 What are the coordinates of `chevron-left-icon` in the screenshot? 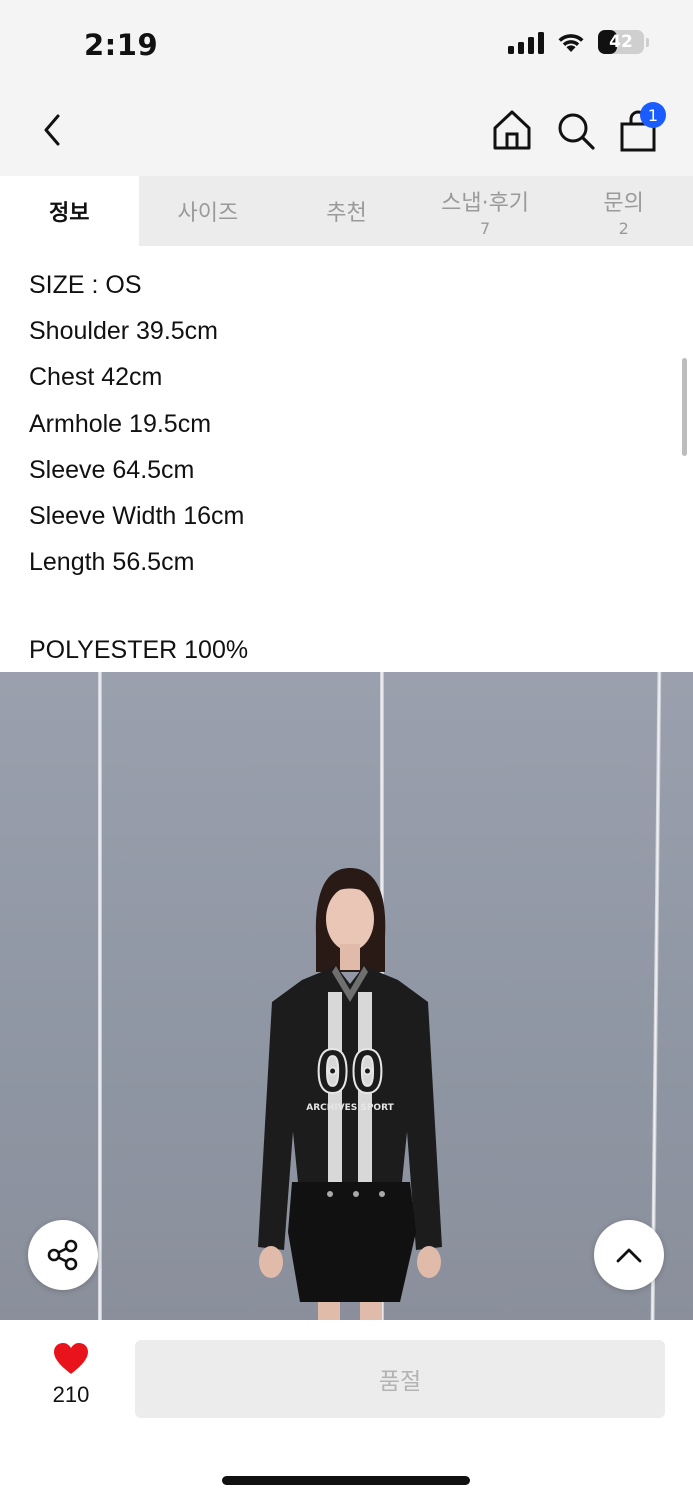 It's located at (52, 130).